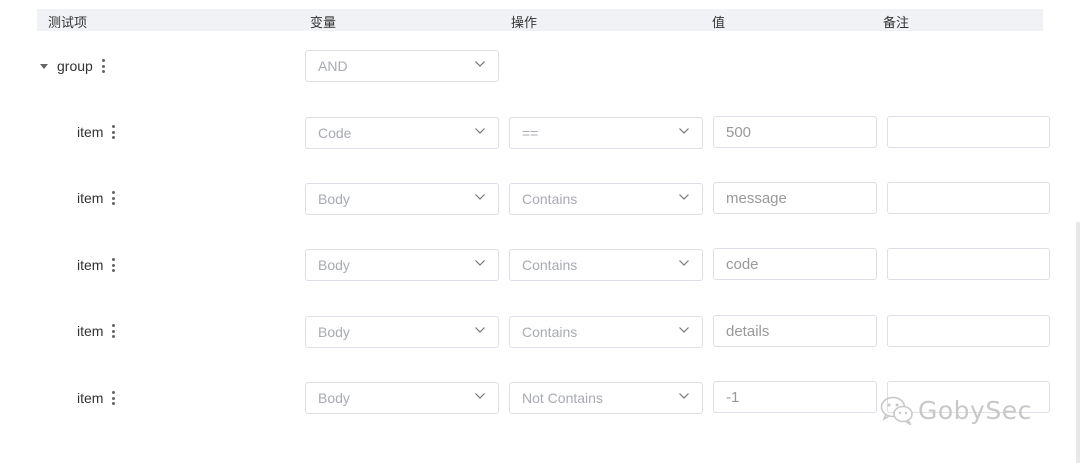 The image size is (1080, 463). I want to click on operator-select: Not Contains, so click(606, 398).